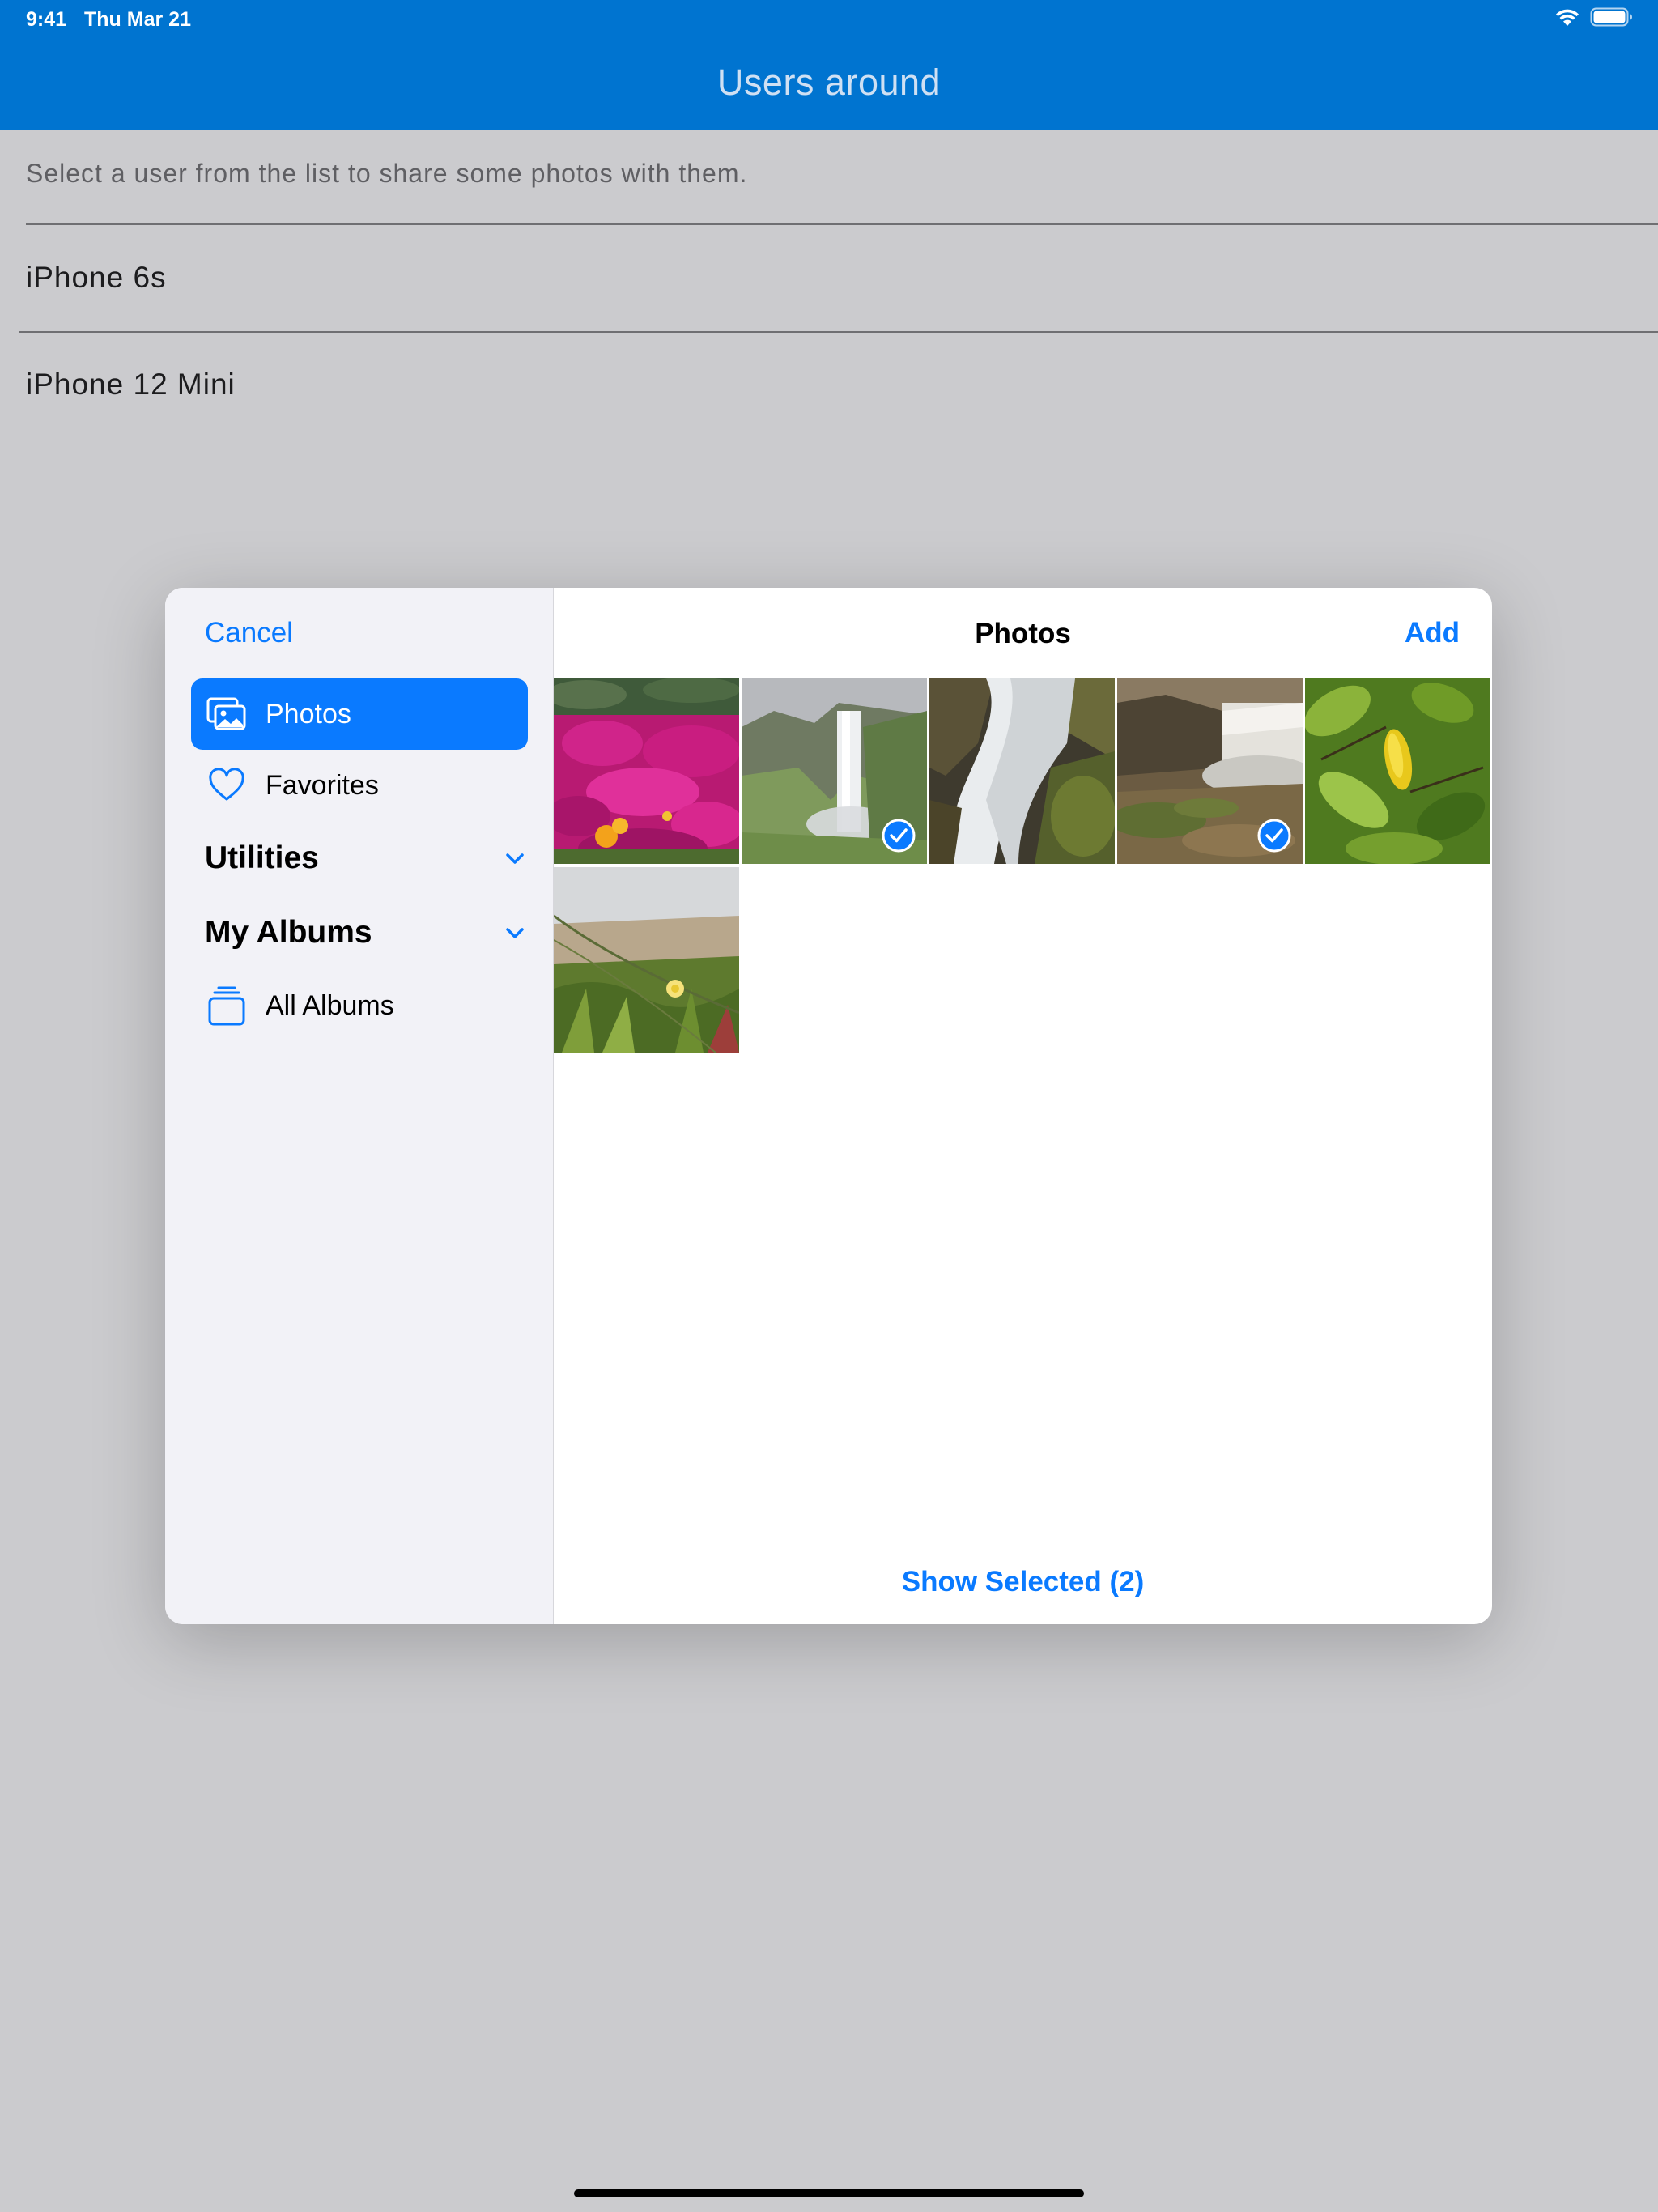 The height and width of the screenshot is (2212, 1658). I want to click on status-date: Thu Mar 21, so click(137, 19).